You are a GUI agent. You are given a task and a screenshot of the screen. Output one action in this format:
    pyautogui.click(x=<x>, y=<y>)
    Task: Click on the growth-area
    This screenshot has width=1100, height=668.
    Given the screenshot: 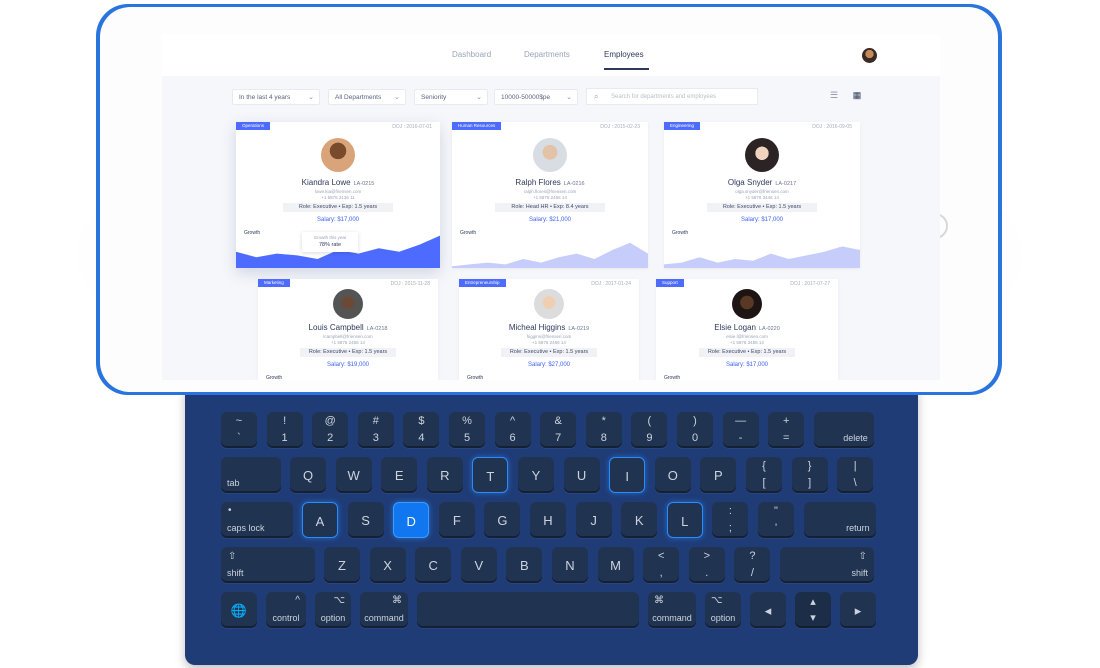 What is the action you would take?
    pyautogui.click(x=762, y=257)
    